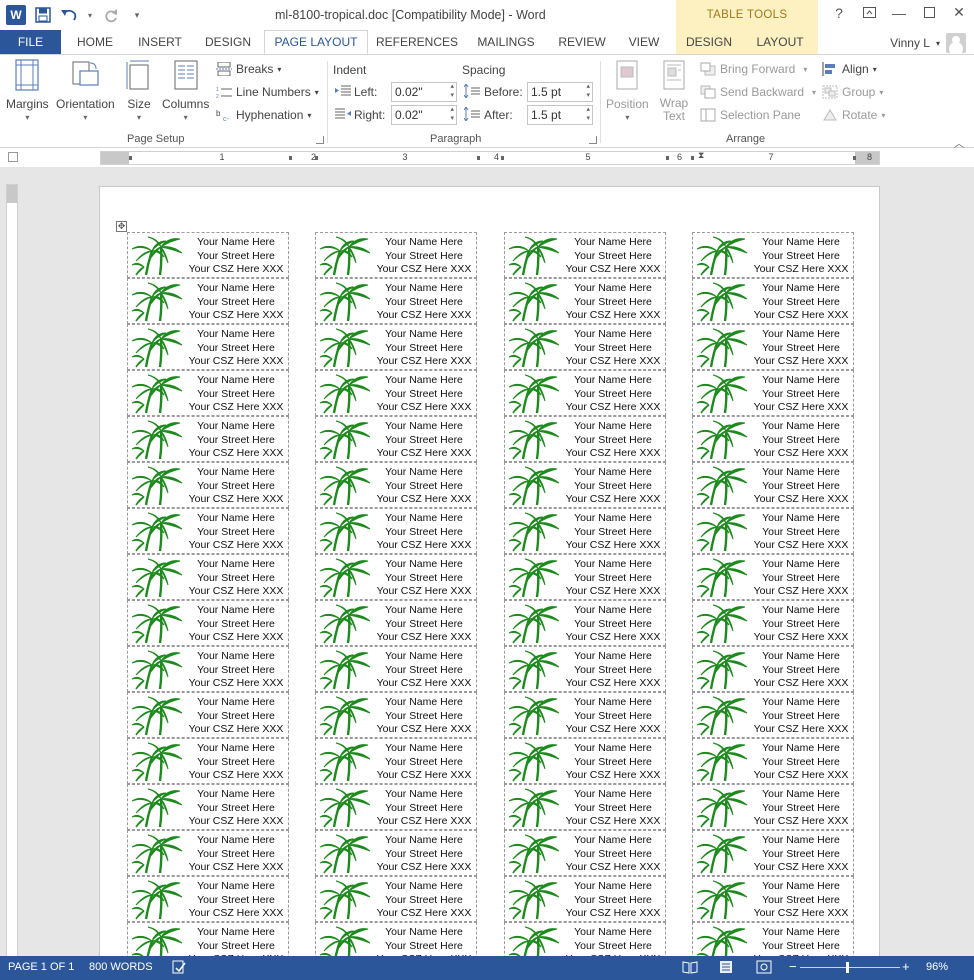 The height and width of the screenshot is (980, 974). I want to click on paragraph-launcher-icon, so click(593, 140).